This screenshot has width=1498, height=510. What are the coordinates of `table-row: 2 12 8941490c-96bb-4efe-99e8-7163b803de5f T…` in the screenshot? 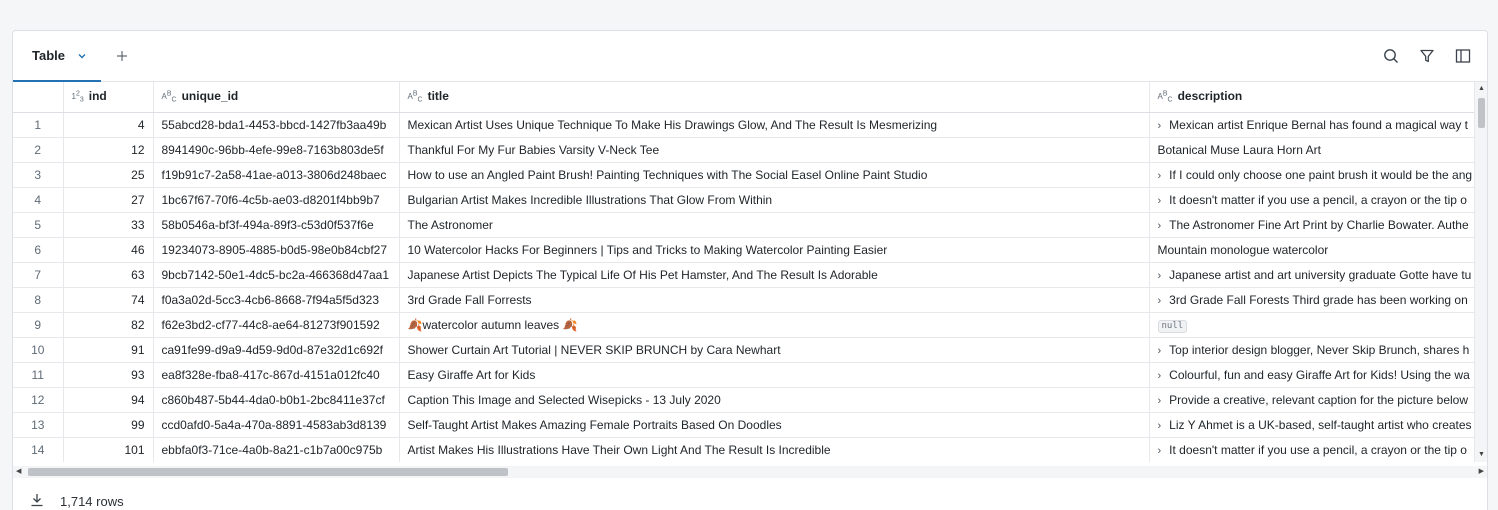 It's located at (750, 150).